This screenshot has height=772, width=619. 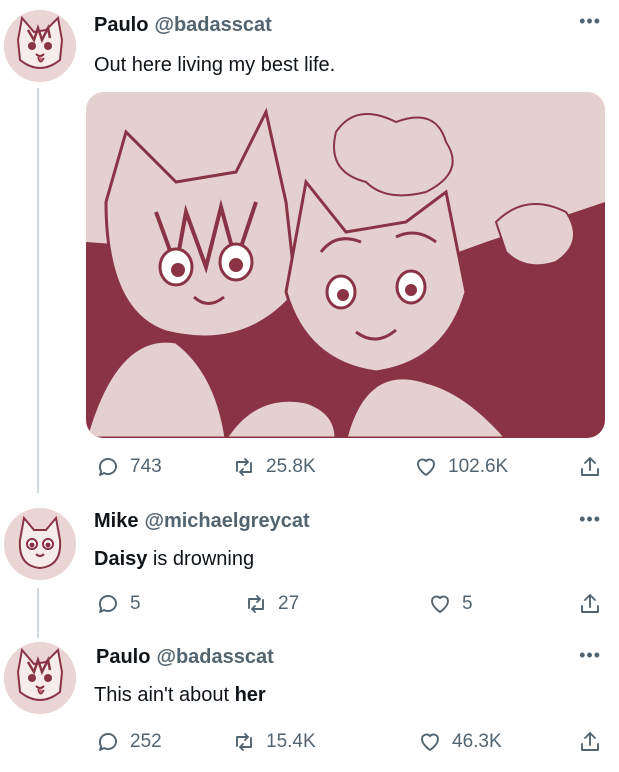 I want to click on retweet-button: 27, so click(x=271, y=604).